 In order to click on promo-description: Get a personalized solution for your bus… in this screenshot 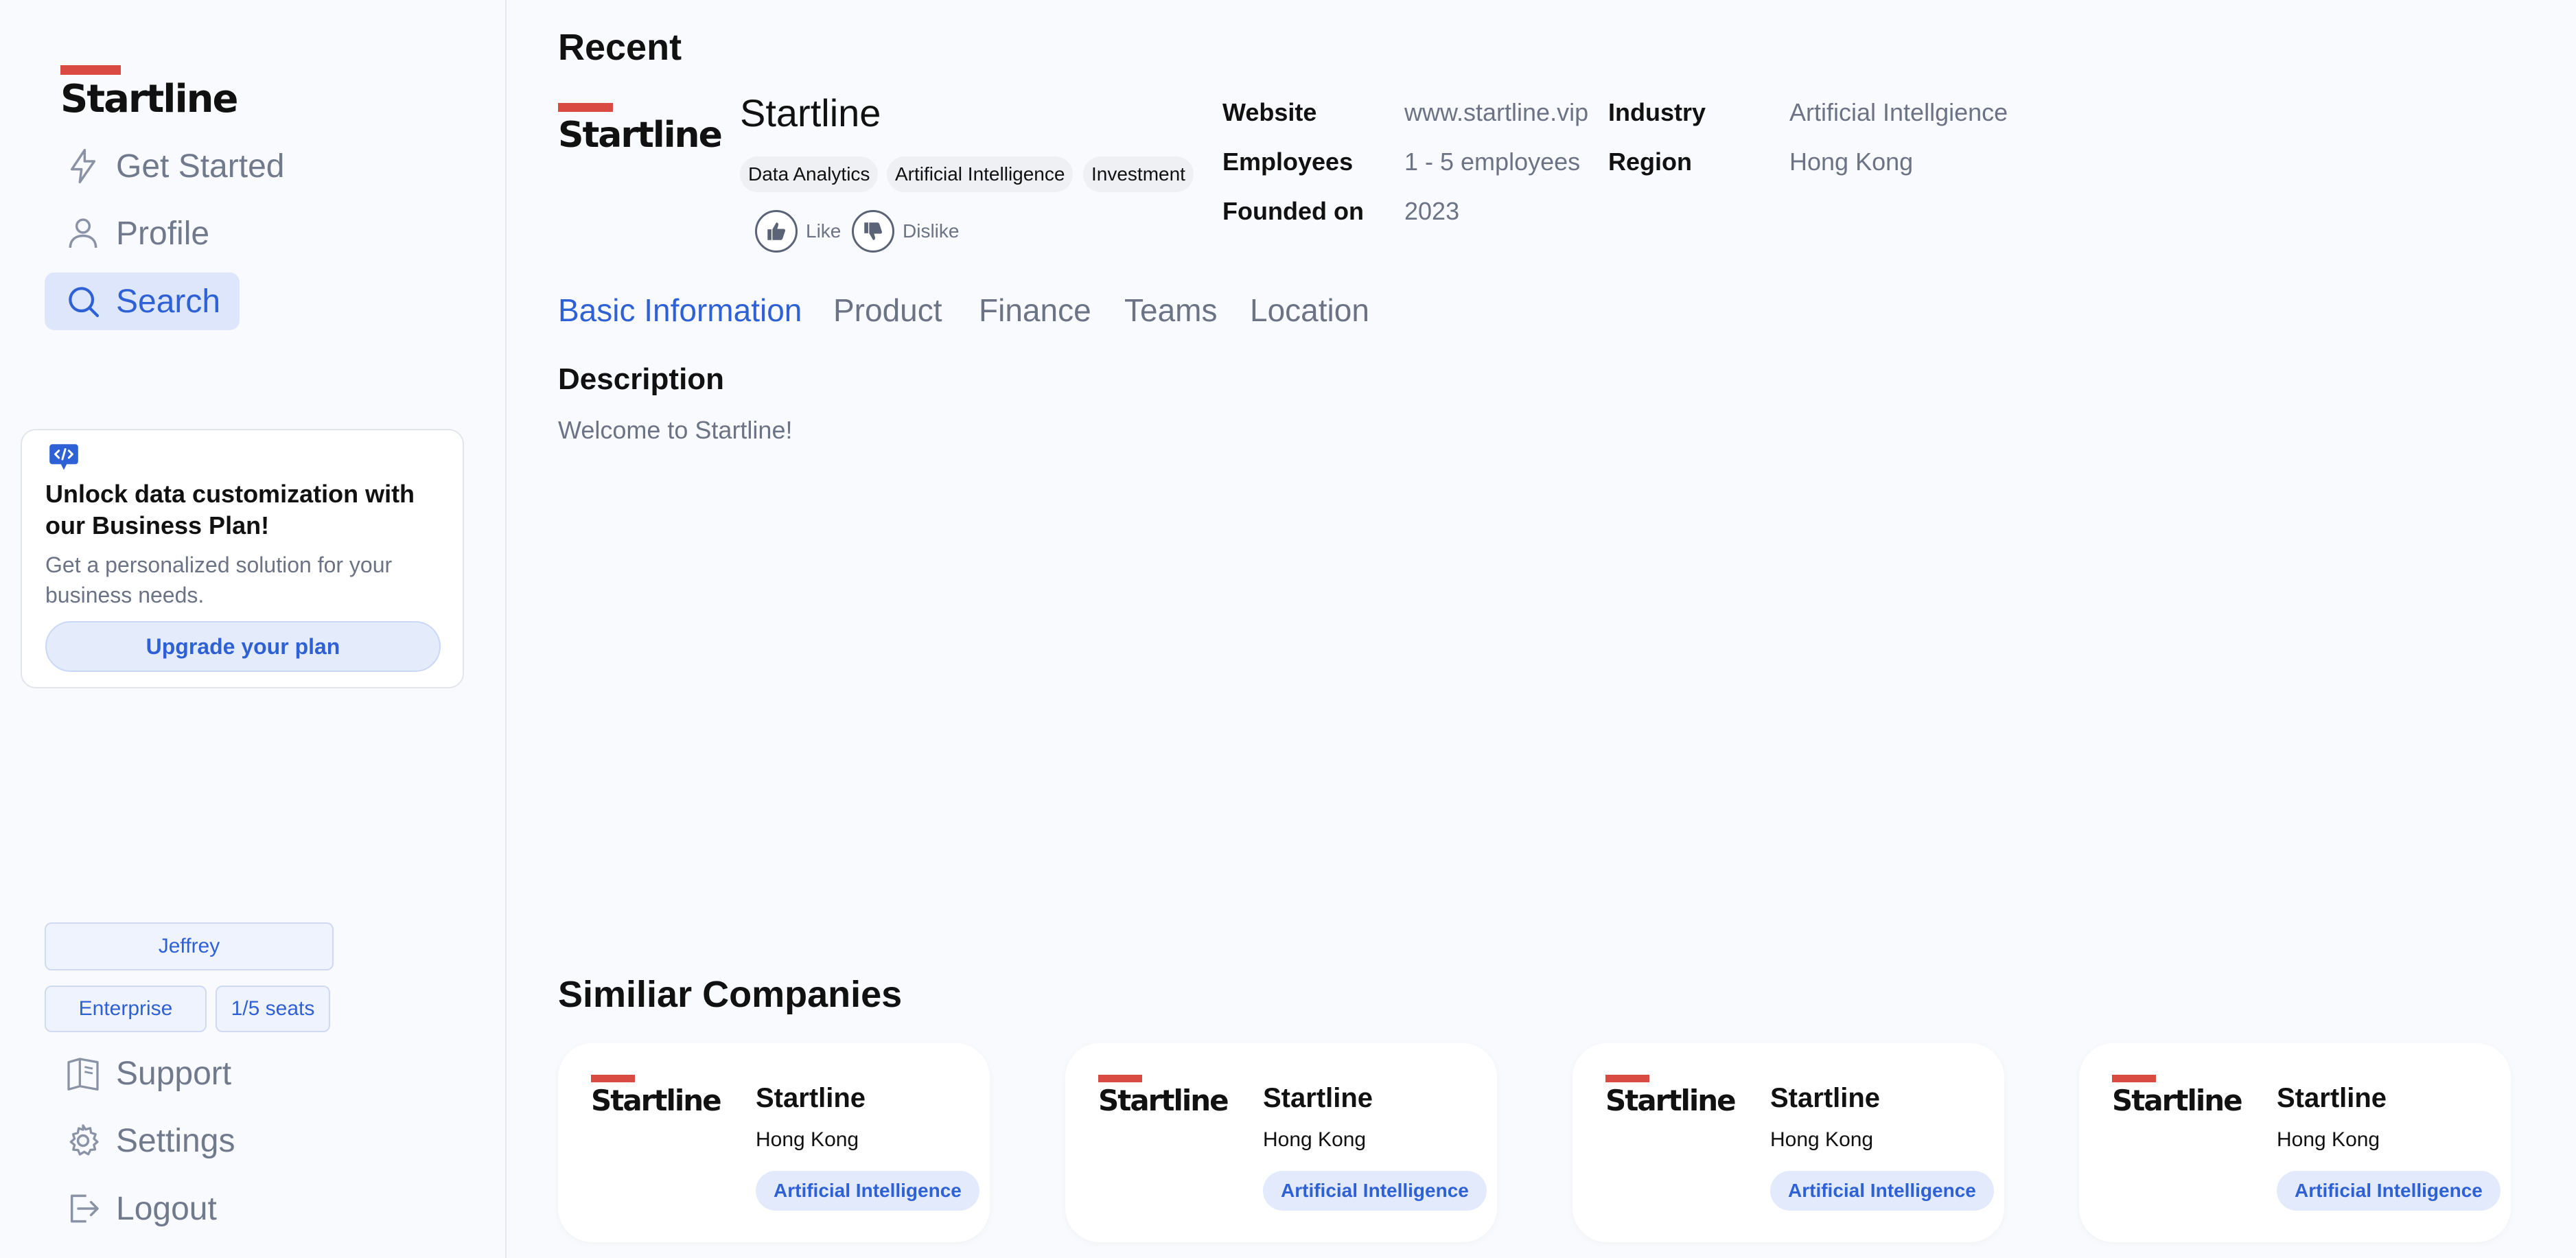, I will do `click(219, 579)`.